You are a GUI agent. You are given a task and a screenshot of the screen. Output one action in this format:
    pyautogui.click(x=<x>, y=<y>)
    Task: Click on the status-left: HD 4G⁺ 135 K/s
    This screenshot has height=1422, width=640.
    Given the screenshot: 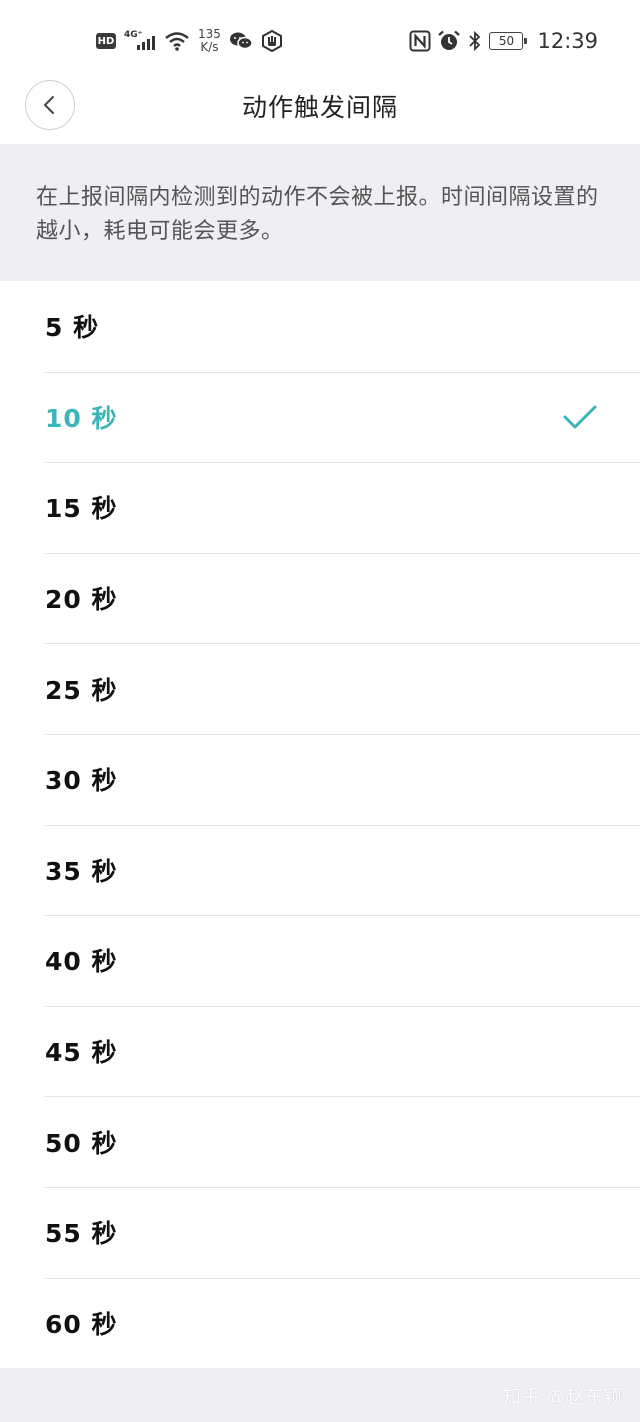 What is the action you would take?
    pyautogui.click(x=189, y=41)
    